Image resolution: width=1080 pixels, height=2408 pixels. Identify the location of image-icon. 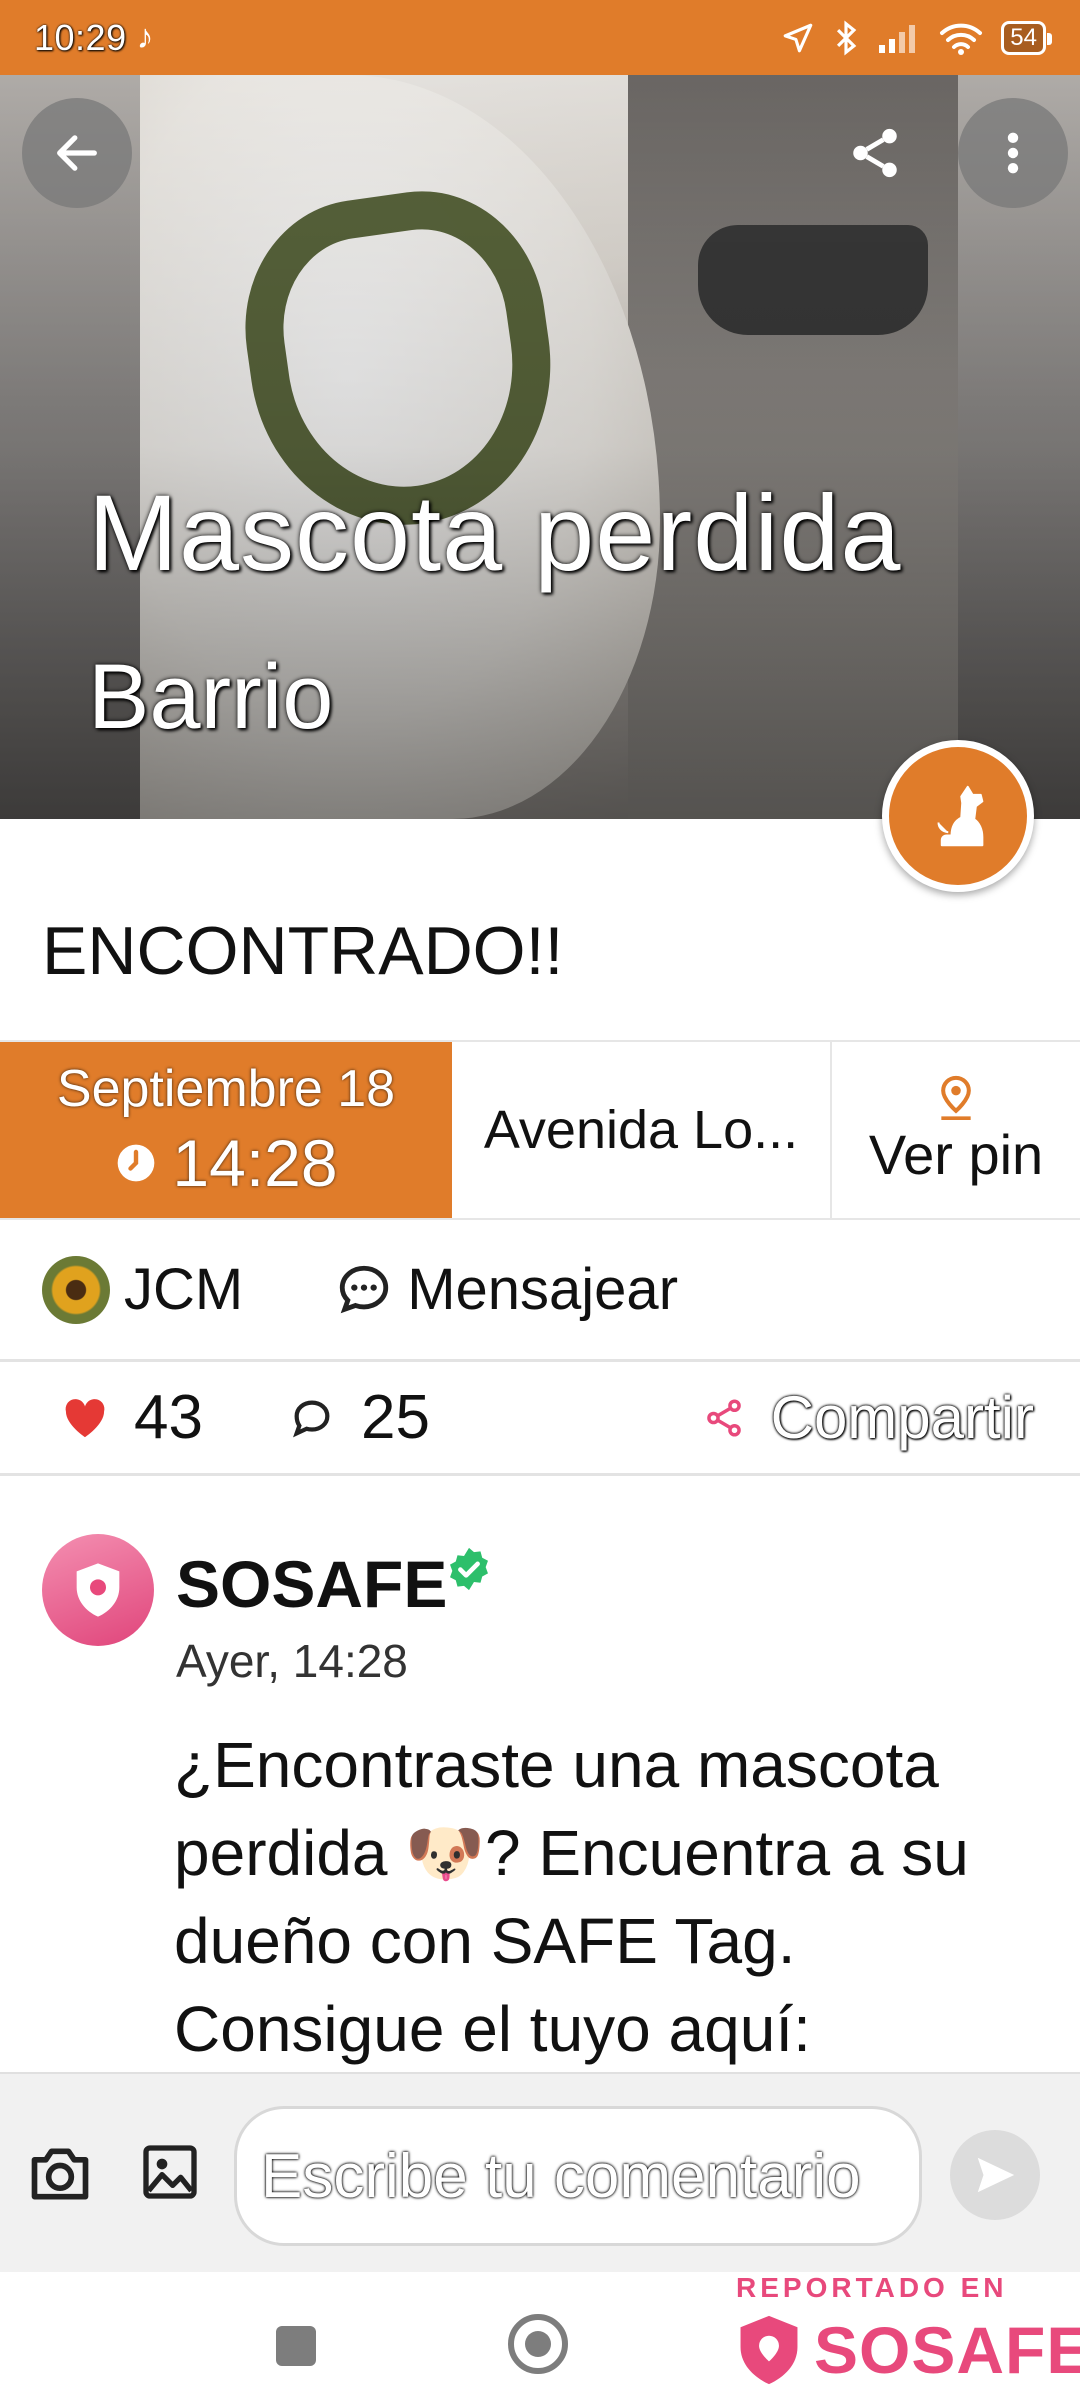
(170, 2172).